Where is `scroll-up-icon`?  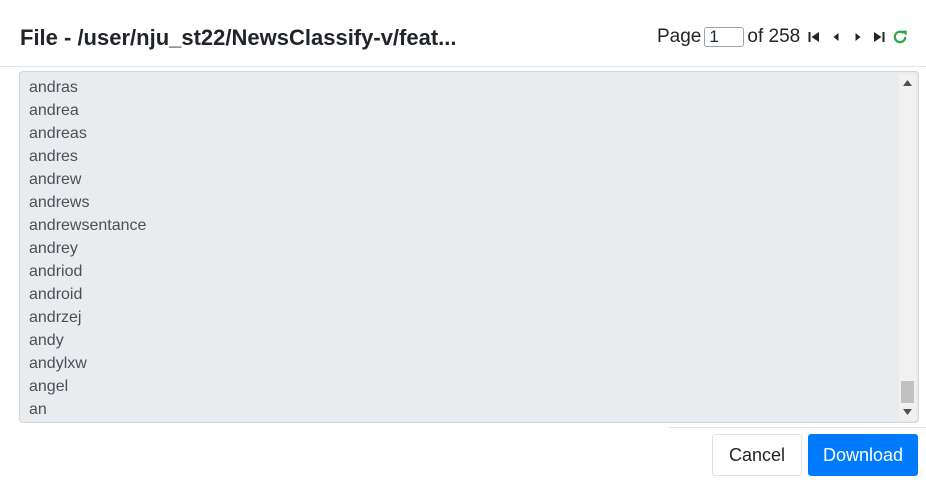
scroll-up-icon is located at coordinates (907, 82).